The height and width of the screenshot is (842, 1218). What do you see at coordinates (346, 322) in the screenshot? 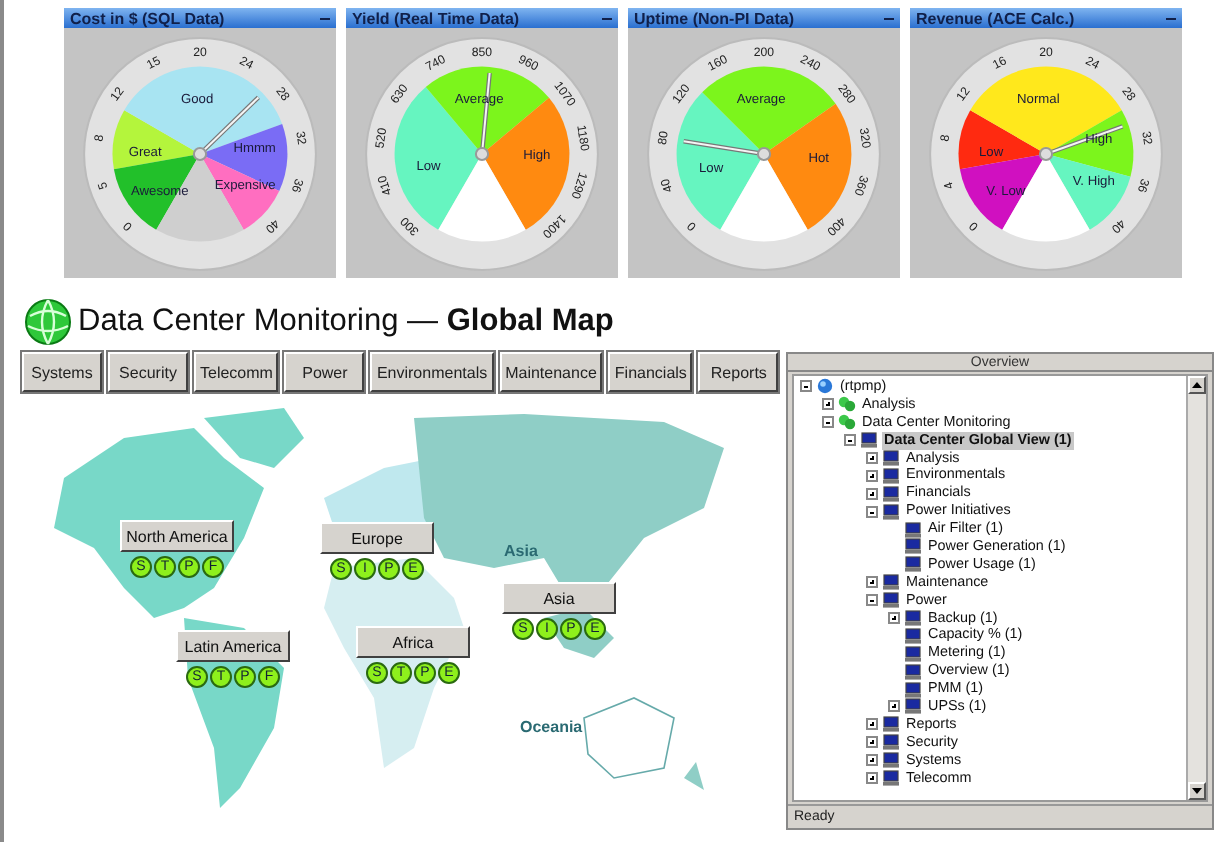
I see `page-heading: Data Center Monitoring — Global Map` at bounding box center [346, 322].